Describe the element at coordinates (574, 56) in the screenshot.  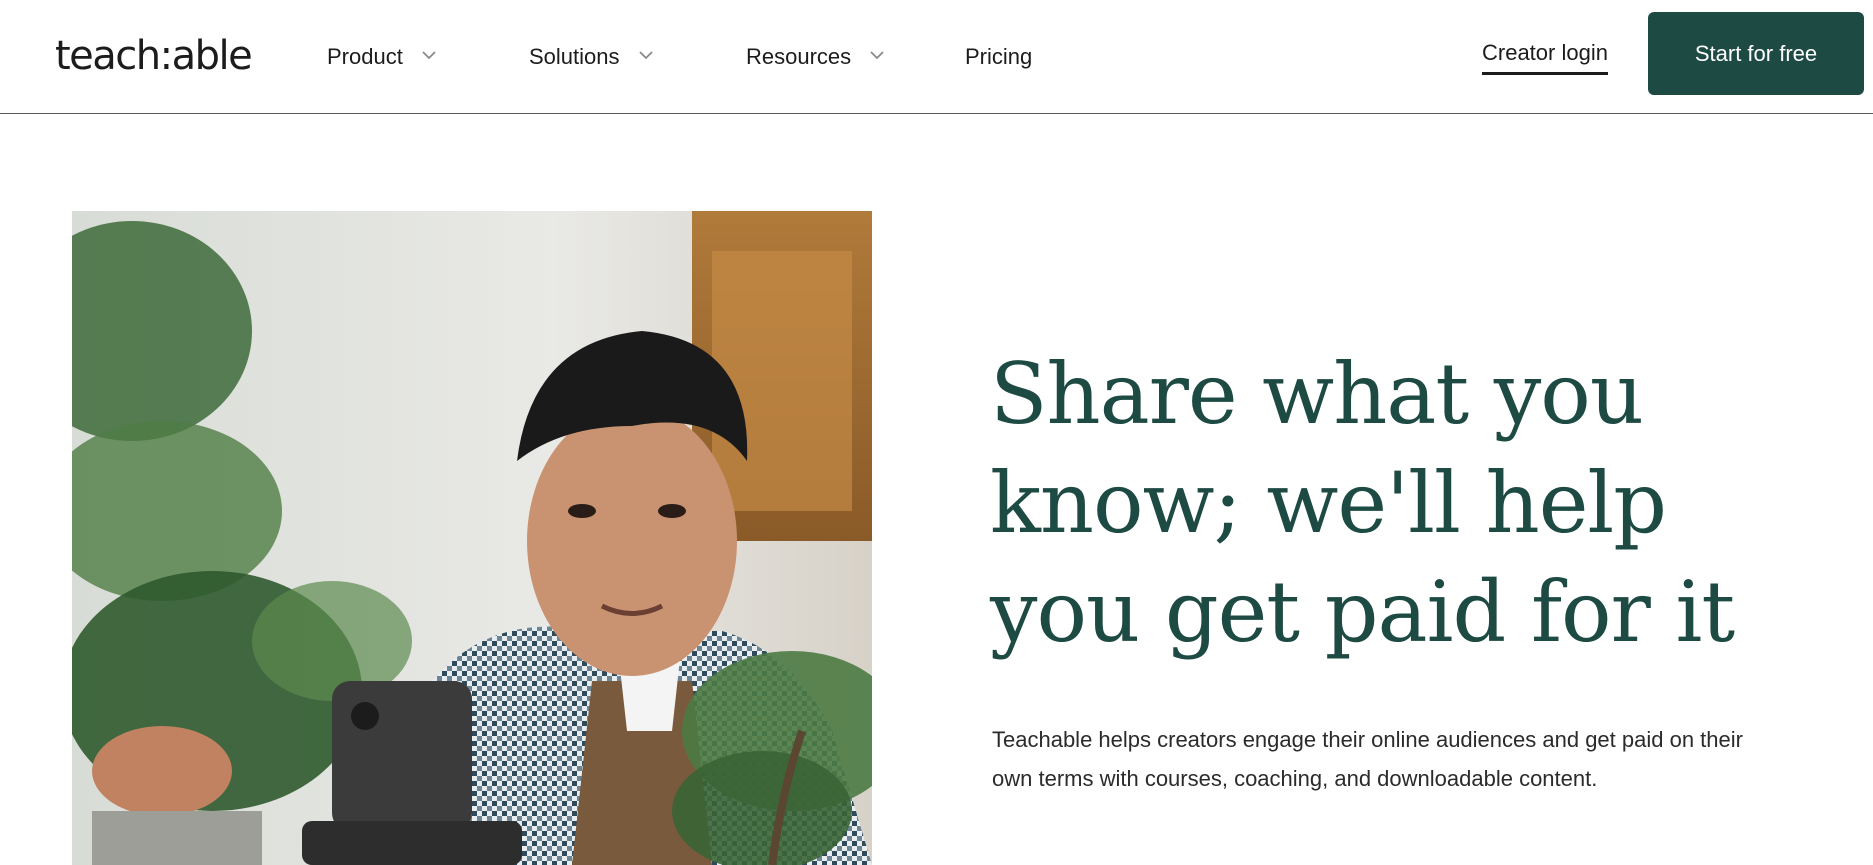
I see `nav-solutions-label: Solutions` at that location.